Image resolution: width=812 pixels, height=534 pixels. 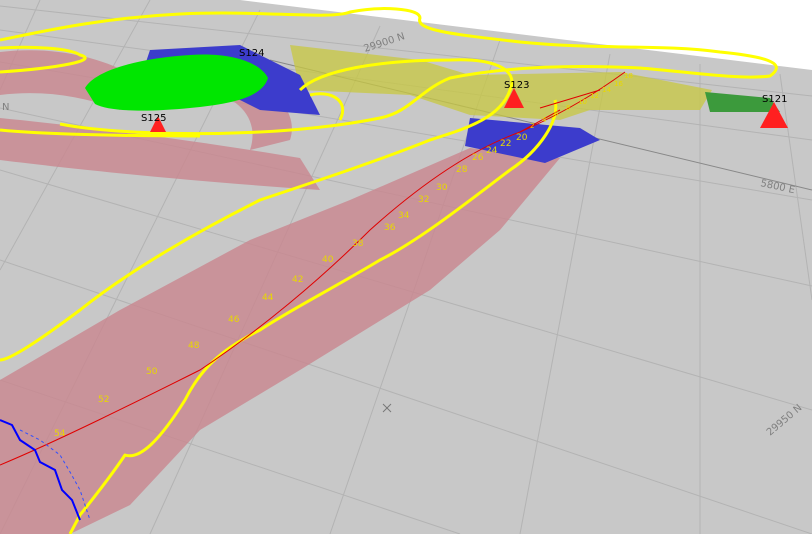 What do you see at coordinates (478, 158) in the screenshot?
I see `depth-label: 26` at bounding box center [478, 158].